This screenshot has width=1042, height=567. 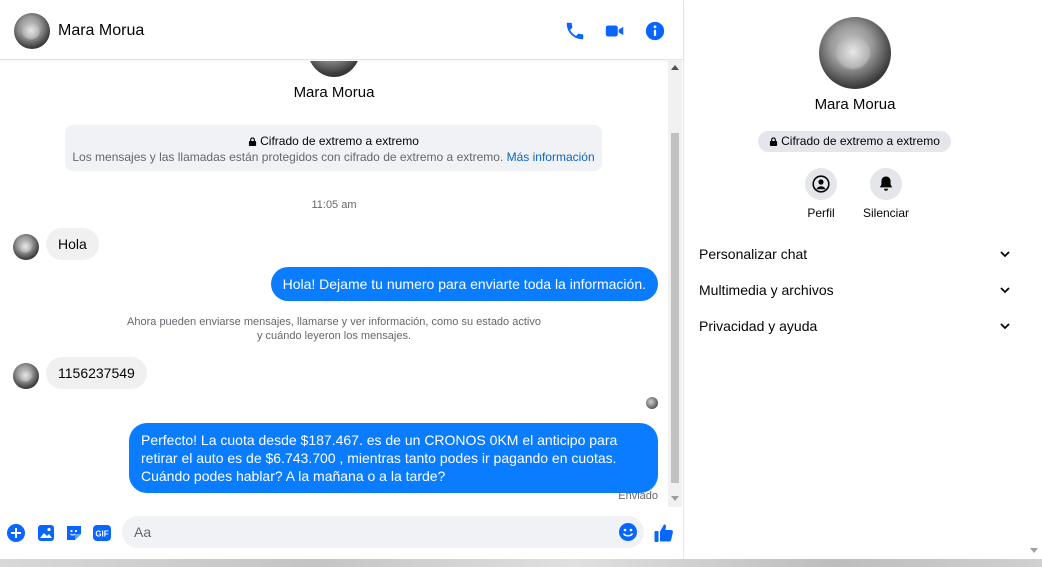 What do you see at coordinates (374, 532) in the screenshot?
I see `message-input` at bounding box center [374, 532].